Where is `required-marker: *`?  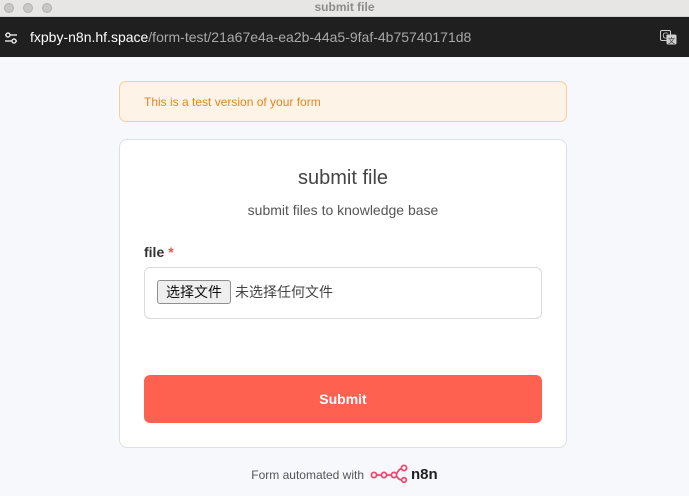 required-marker: * is located at coordinates (171, 252).